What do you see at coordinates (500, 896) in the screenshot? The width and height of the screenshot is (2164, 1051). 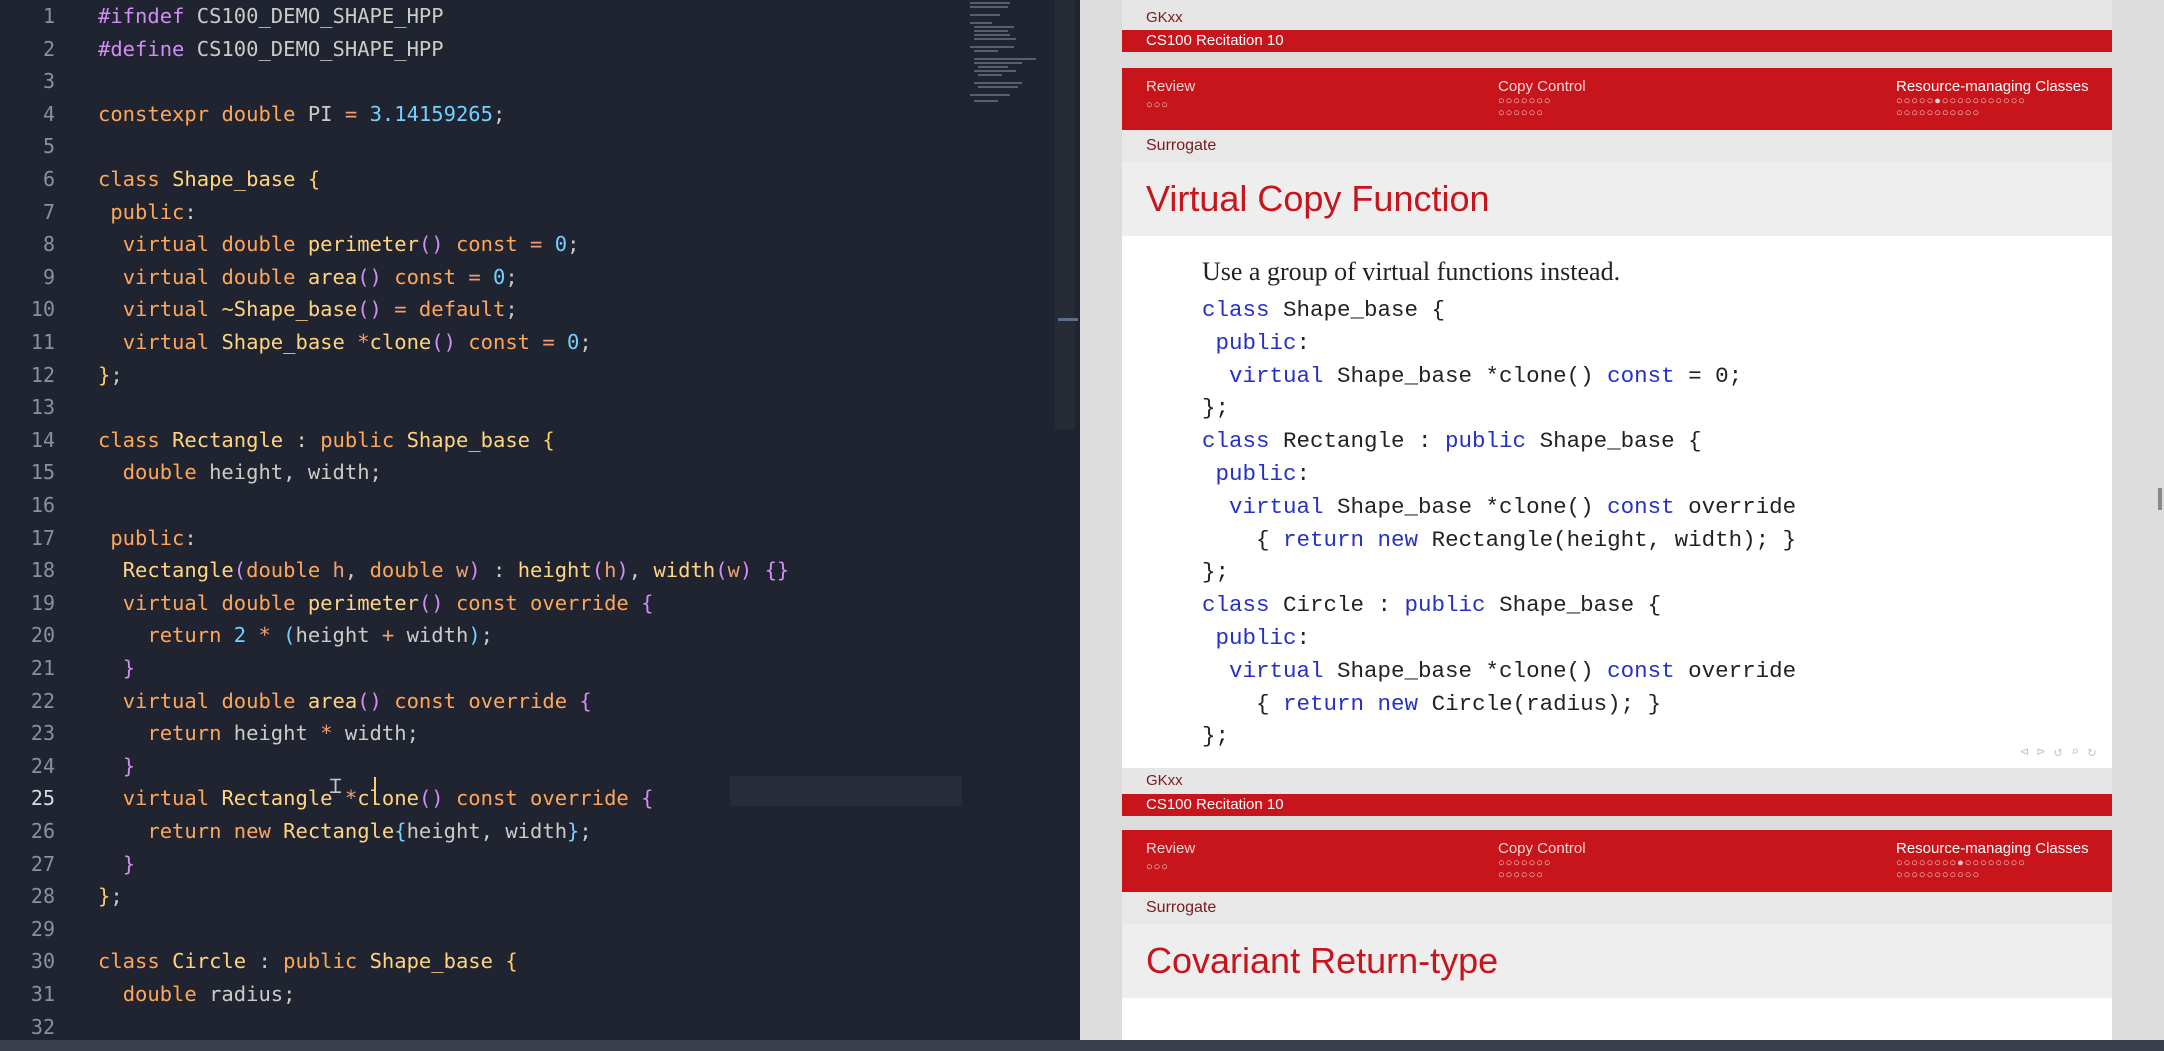 I see `code-line: 28};` at bounding box center [500, 896].